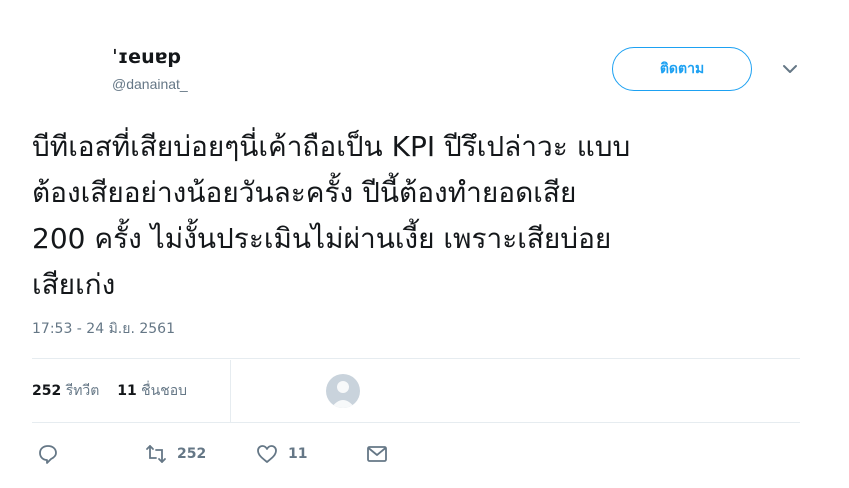  Describe the element at coordinates (343, 391) in the screenshot. I see `avatar` at that location.